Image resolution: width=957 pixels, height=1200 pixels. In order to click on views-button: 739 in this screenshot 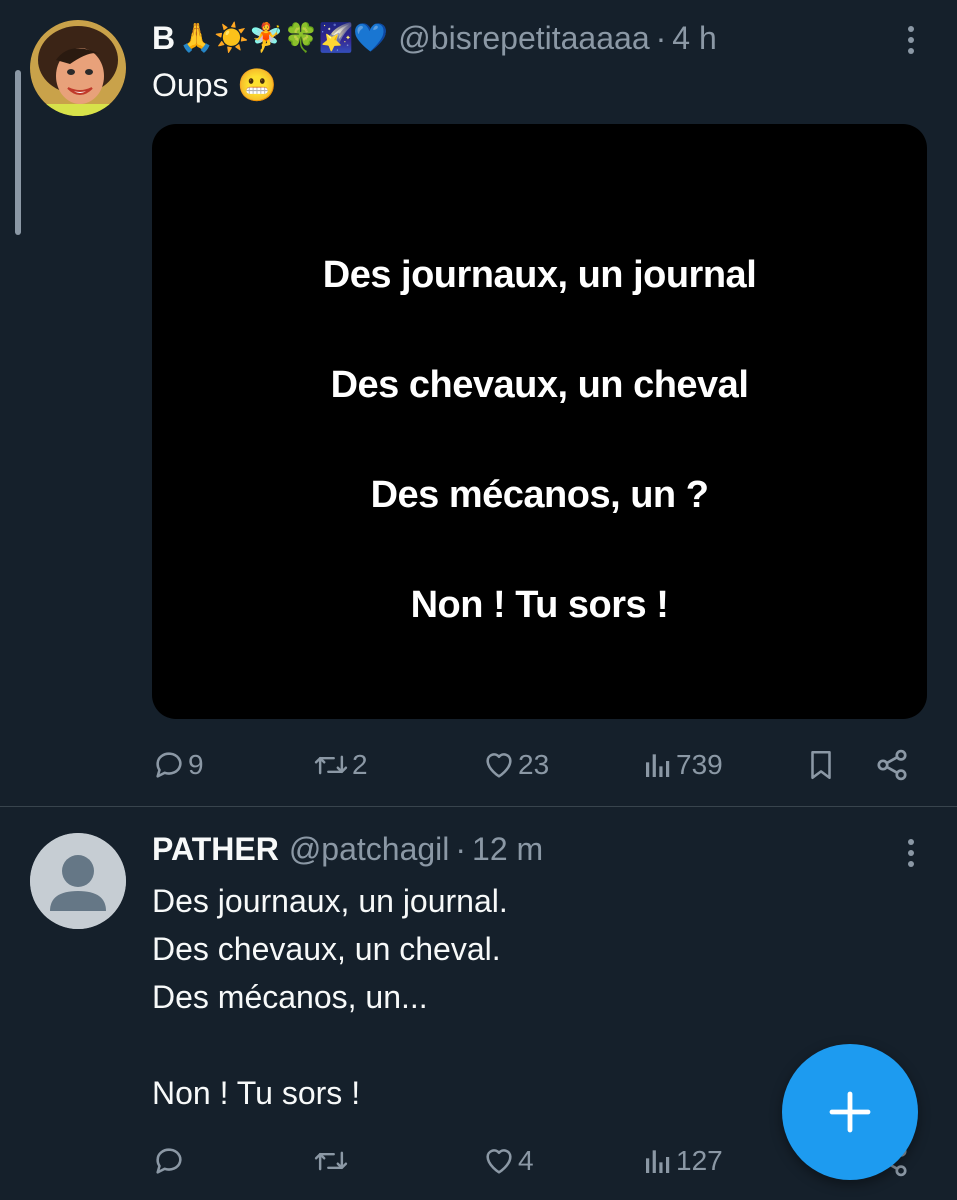, I will do `click(682, 765)`.